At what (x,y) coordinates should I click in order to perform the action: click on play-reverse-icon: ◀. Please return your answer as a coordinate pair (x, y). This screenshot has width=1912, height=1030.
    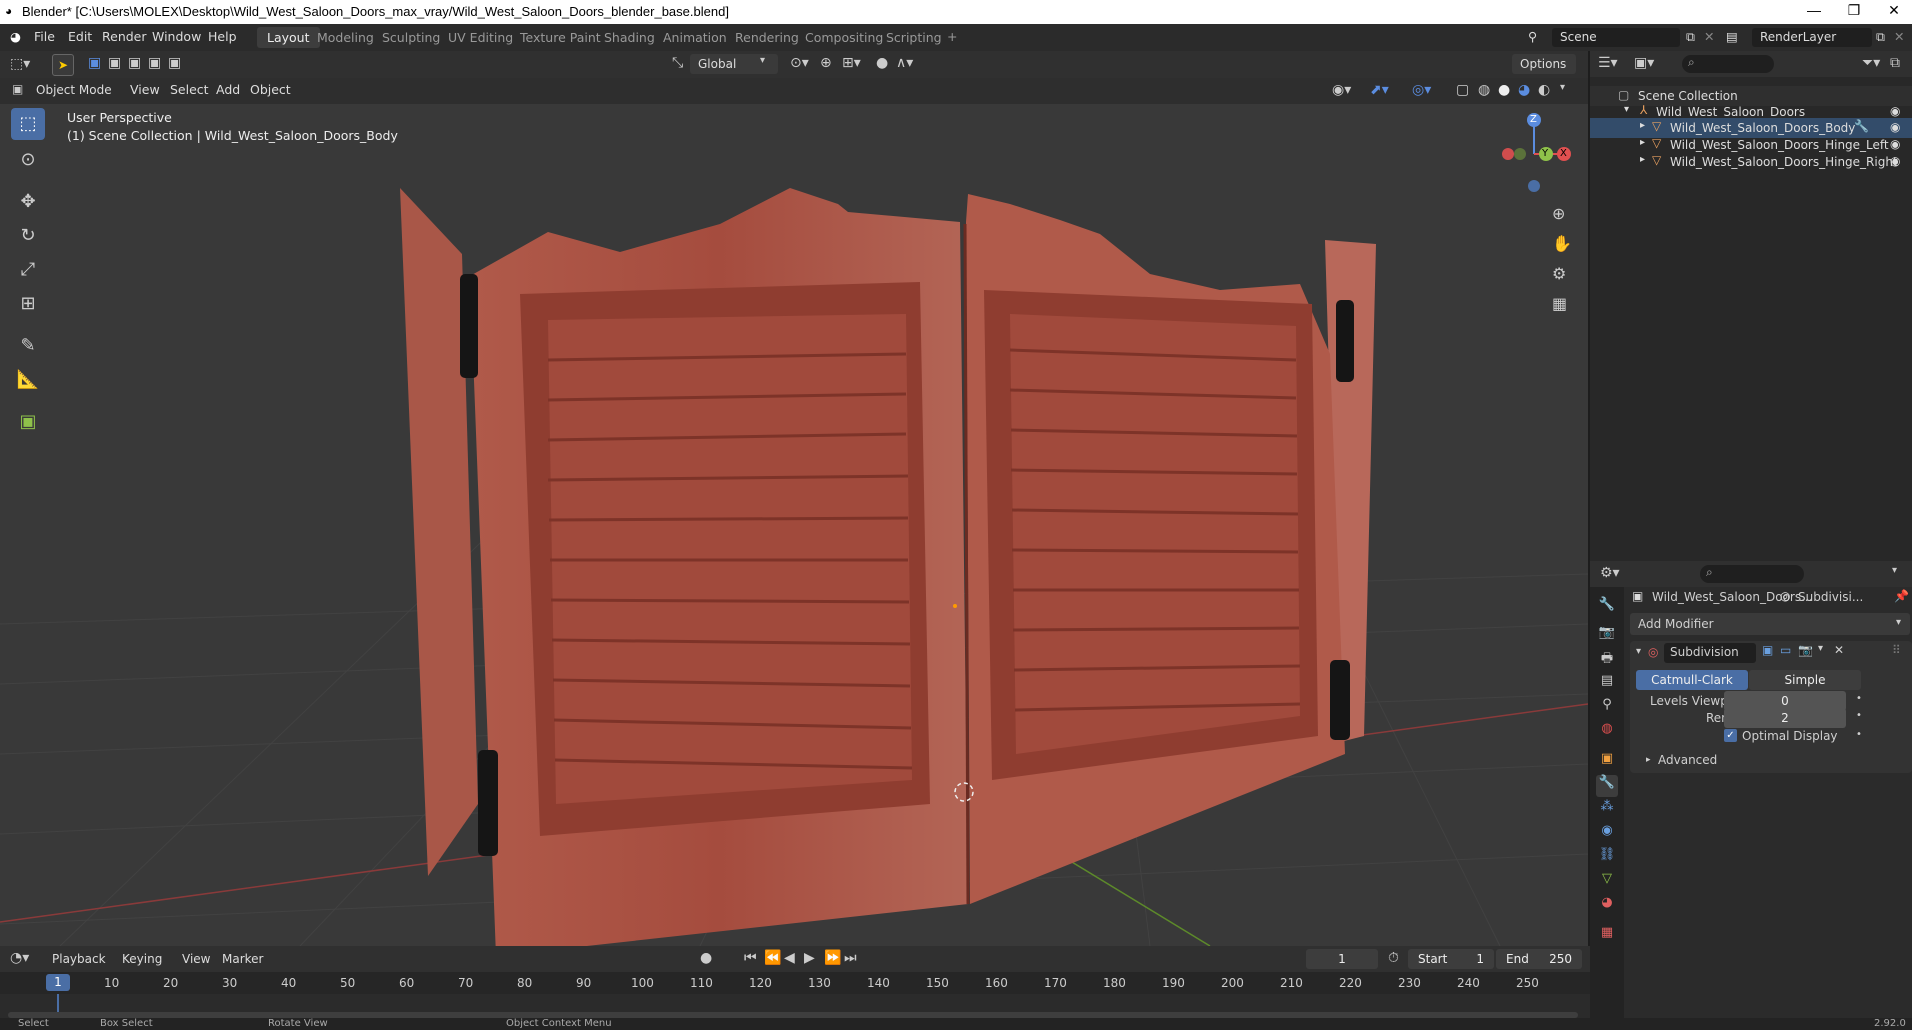
    Looking at the image, I should click on (789, 958).